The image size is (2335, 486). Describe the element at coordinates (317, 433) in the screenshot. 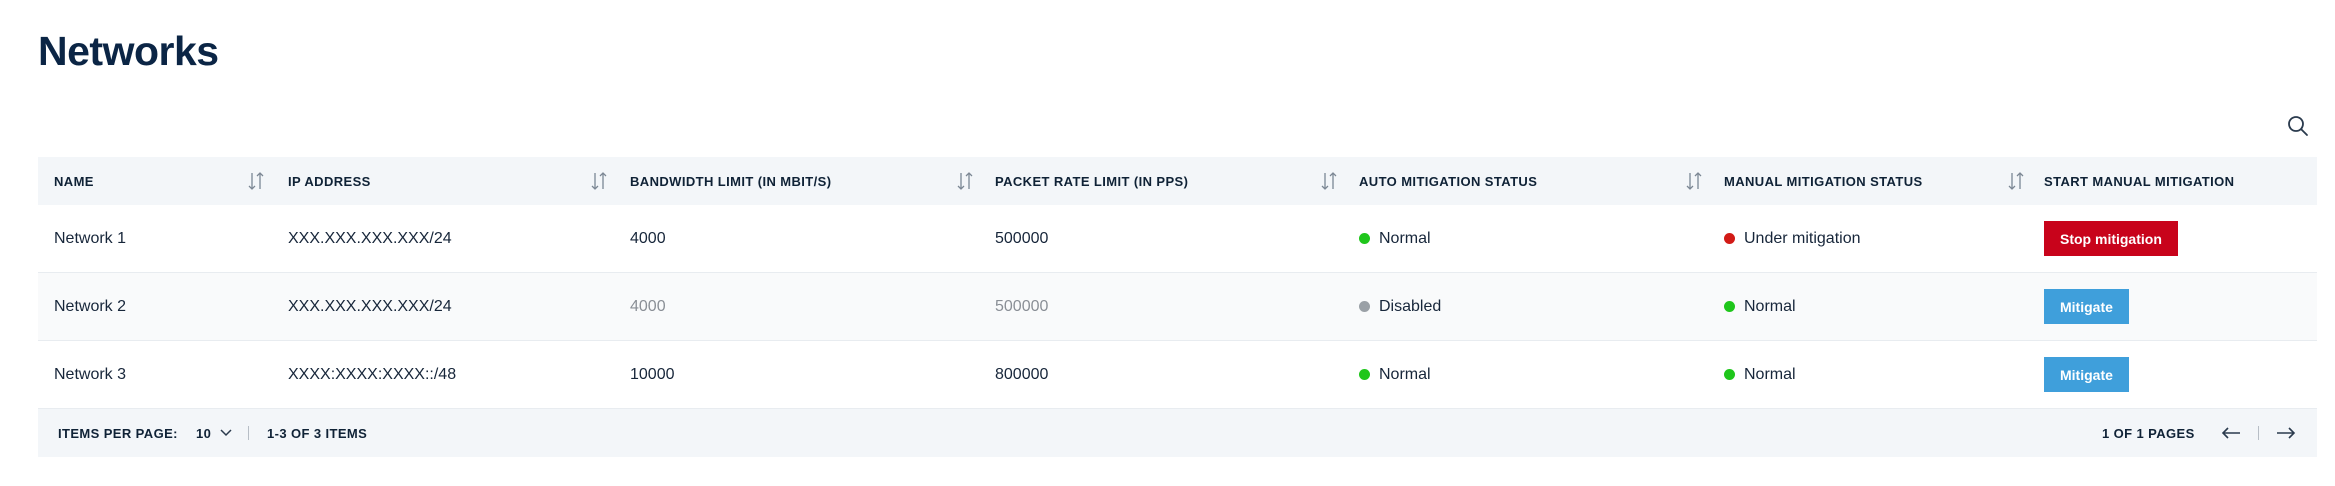

I see `items-range-label: 1-3 OF 3 ITEMS` at that location.